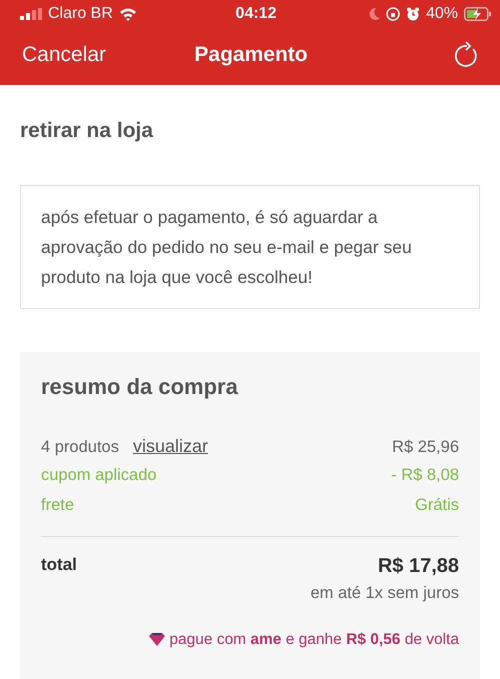  What do you see at coordinates (425, 475) in the screenshot?
I see `summary-value: - R$ 8,08` at bounding box center [425, 475].